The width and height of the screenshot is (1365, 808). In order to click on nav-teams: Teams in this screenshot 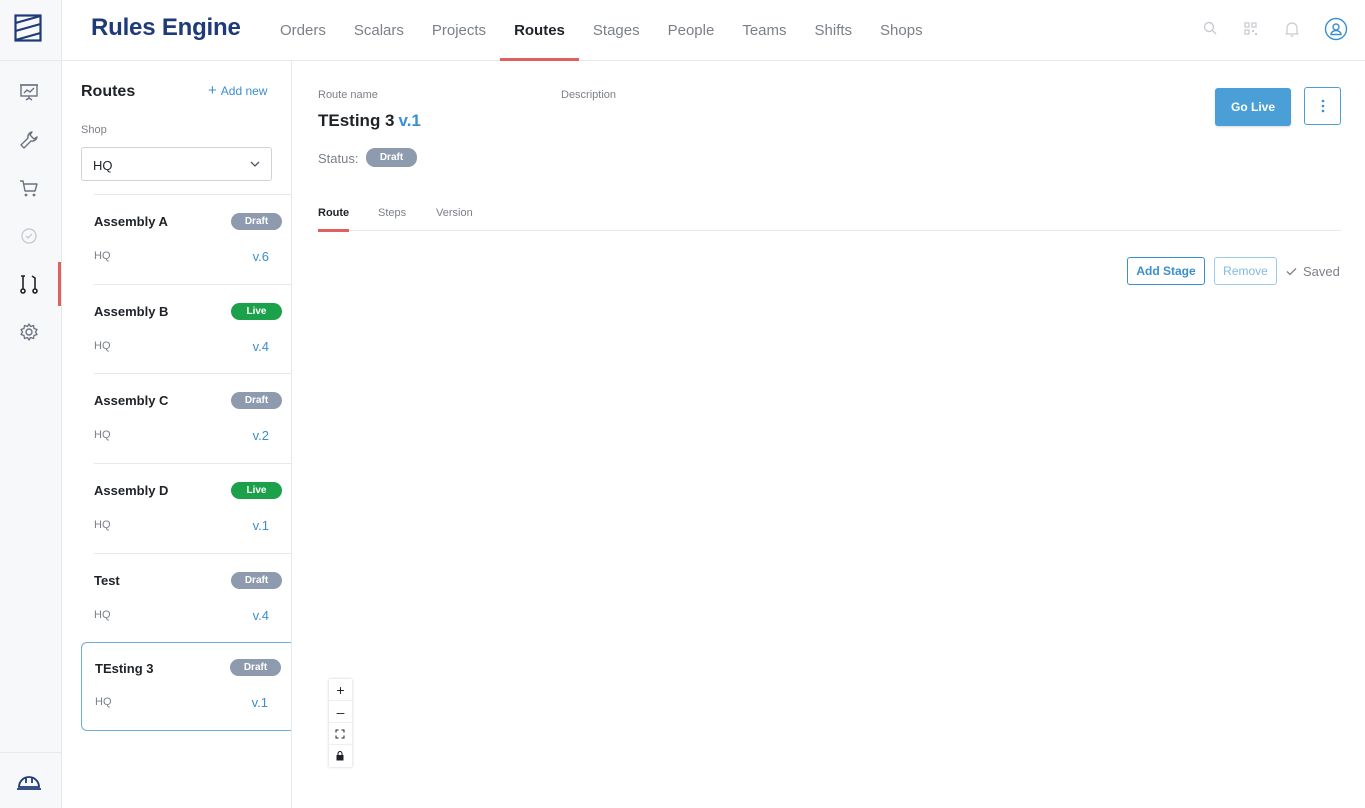, I will do `click(764, 30)`.